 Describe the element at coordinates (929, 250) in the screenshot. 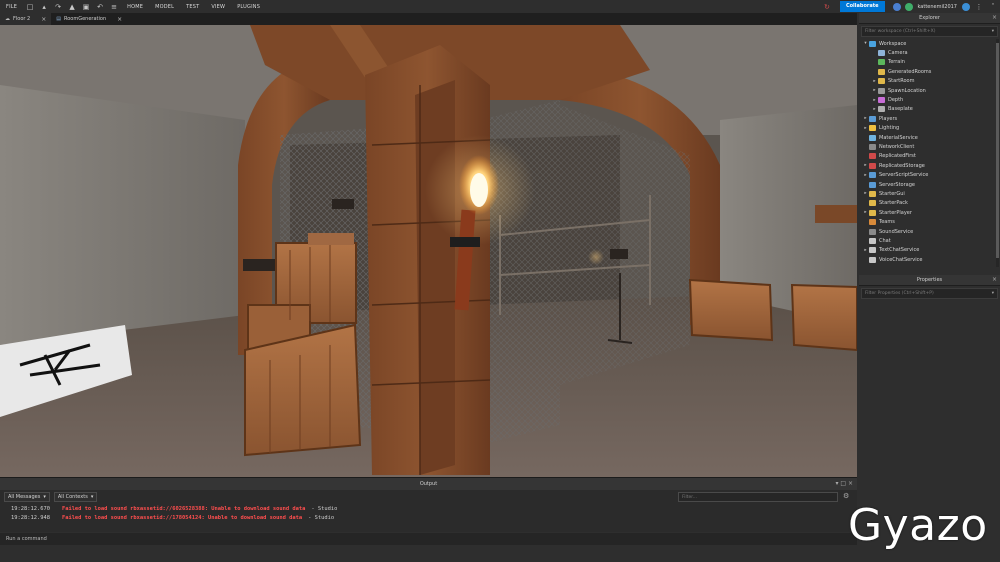

I see `tree-item: ▸ TextChatService` at that location.